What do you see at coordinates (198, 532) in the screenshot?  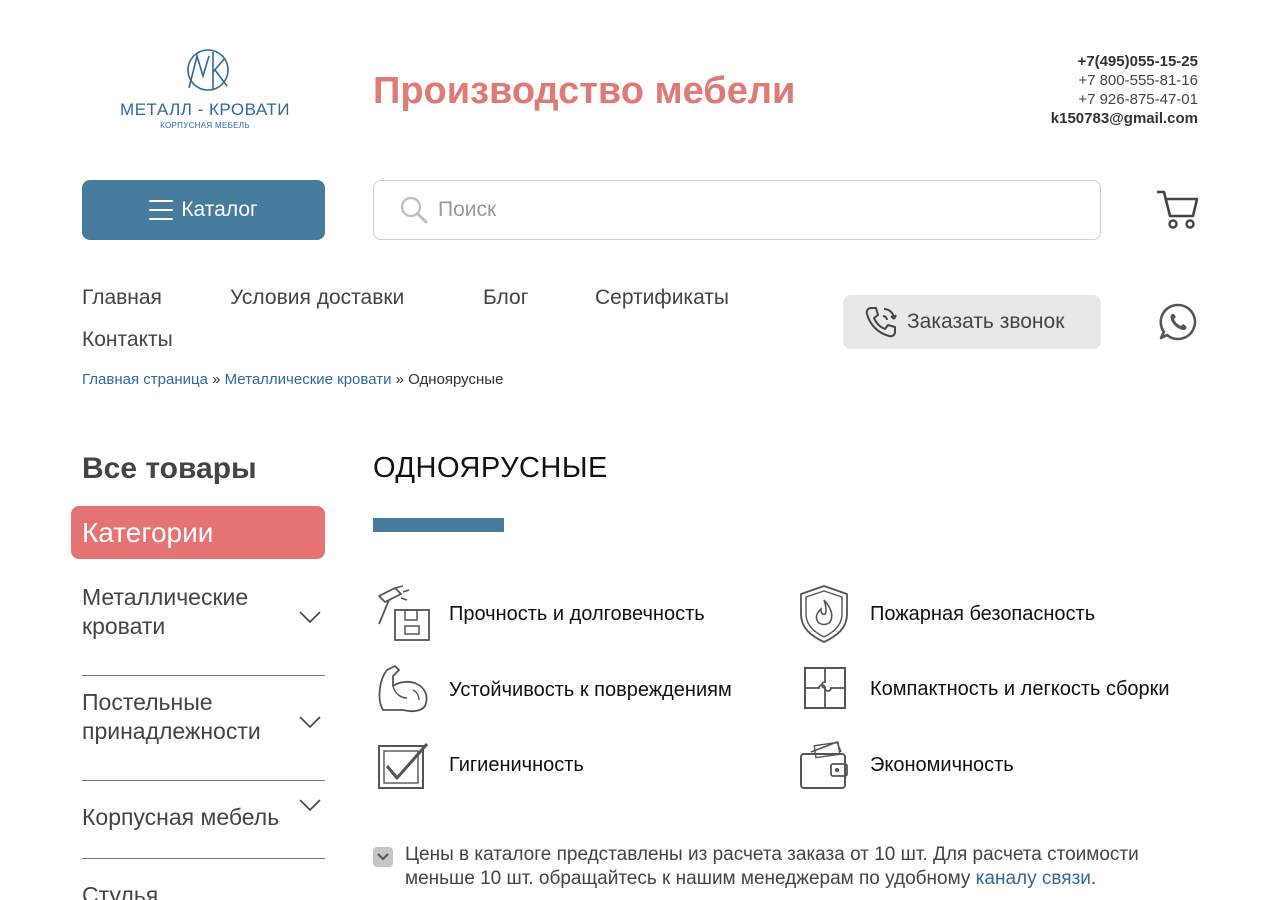 I see `categories-header: Категории` at bounding box center [198, 532].